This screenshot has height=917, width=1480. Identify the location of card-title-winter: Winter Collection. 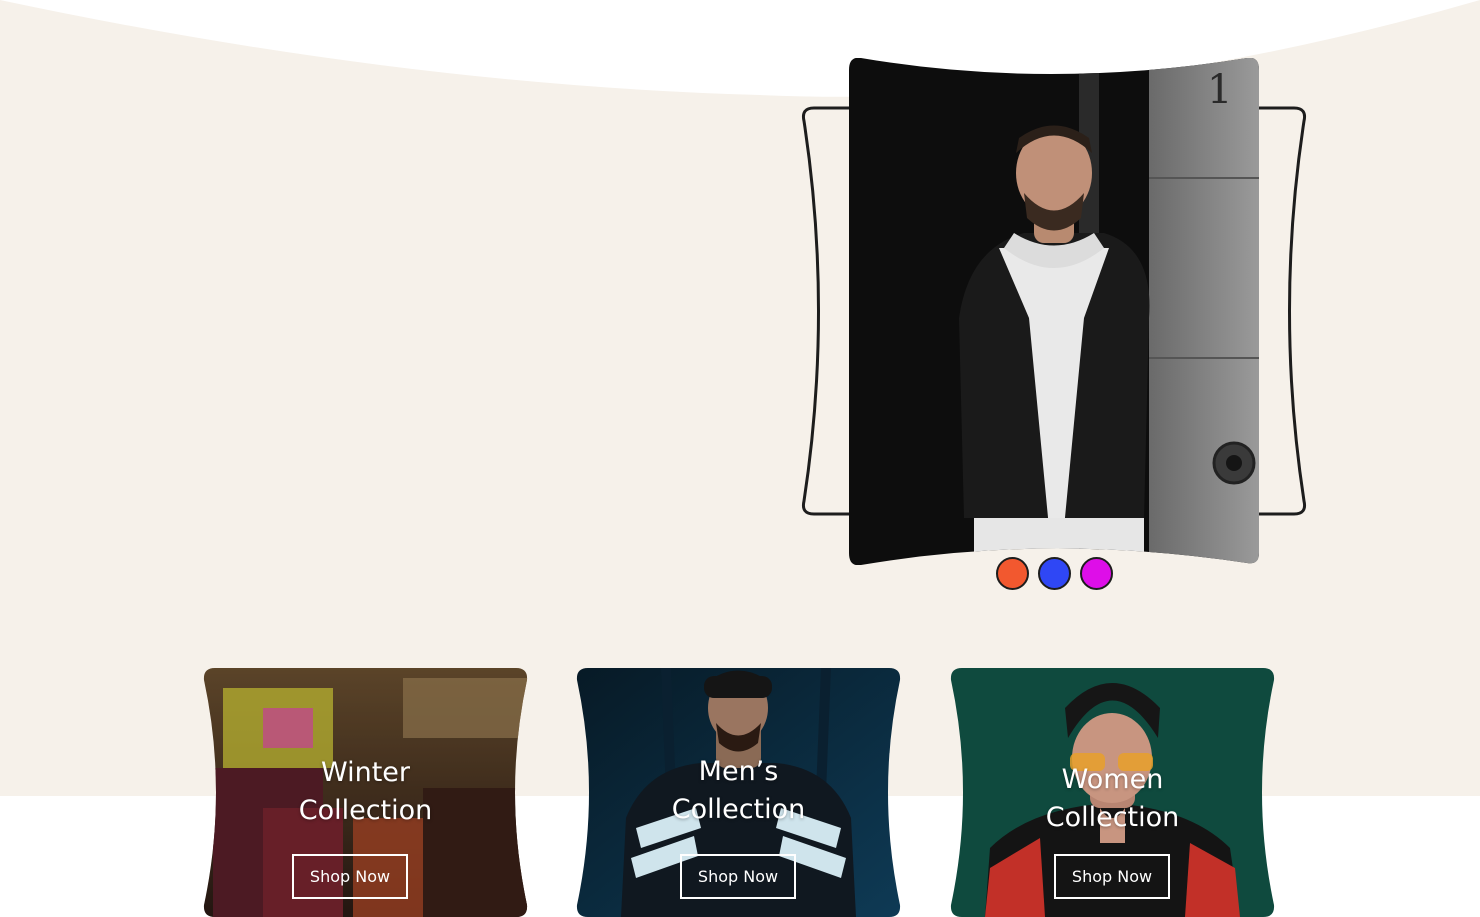
(365, 792).